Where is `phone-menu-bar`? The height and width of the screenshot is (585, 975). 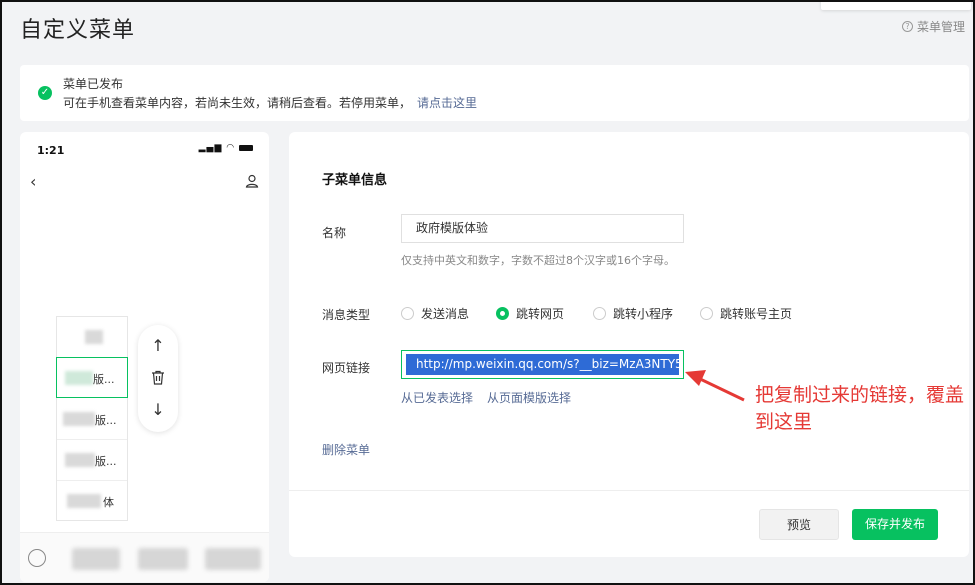 phone-menu-bar is located at coordinates (144, 557).